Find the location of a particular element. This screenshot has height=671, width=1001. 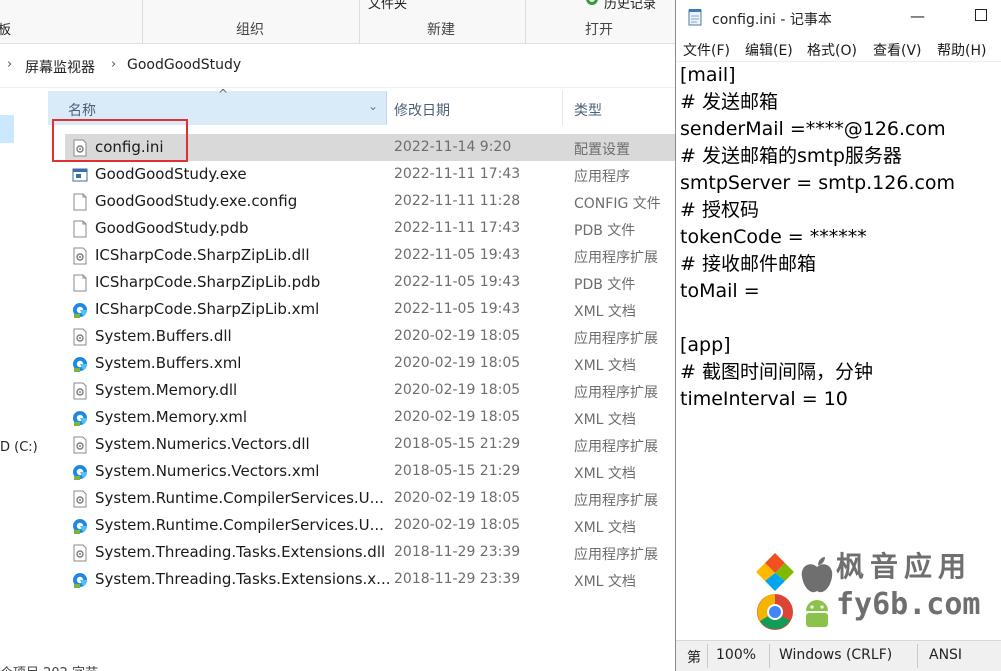

title-bar: config.ini - 记事本 — is located at coordinates (838, 18).